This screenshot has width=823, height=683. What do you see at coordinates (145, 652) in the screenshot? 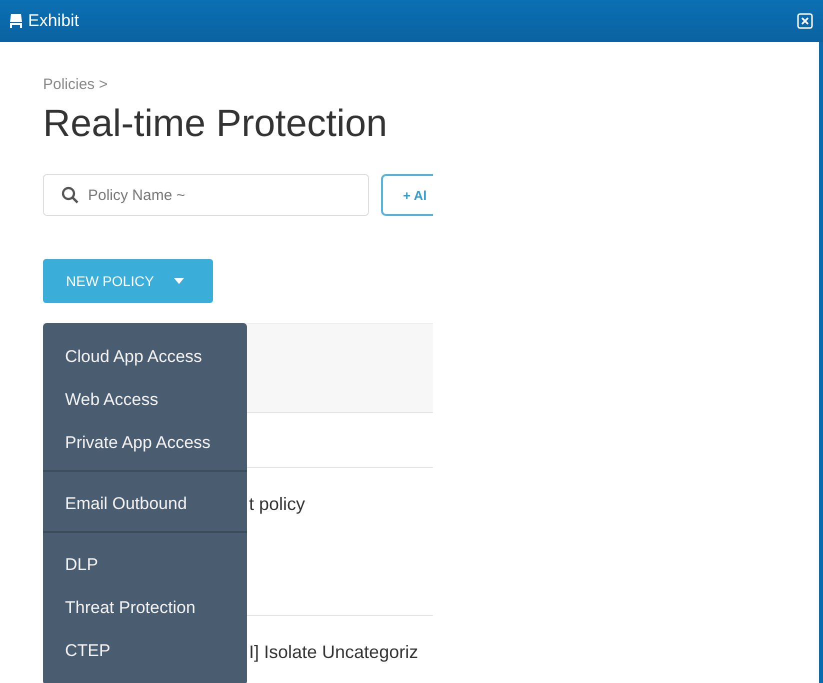
I see `menu-item: CTEP` at bounding box center [145, 652].